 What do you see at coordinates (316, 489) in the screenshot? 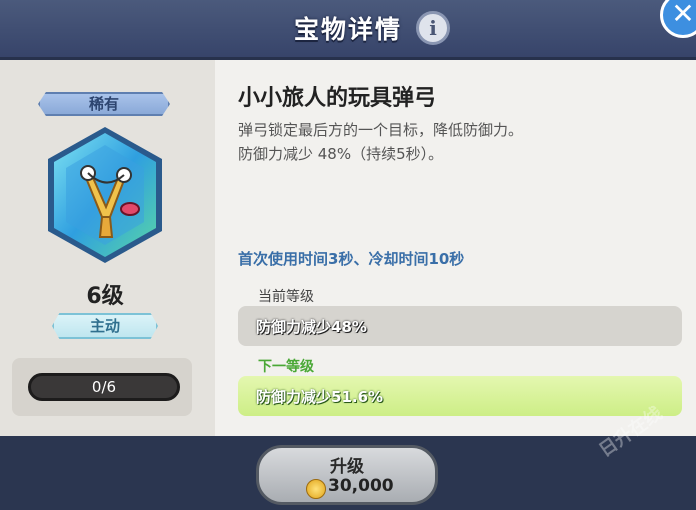
I see `coin-icon` at bounding box center [316, 489].